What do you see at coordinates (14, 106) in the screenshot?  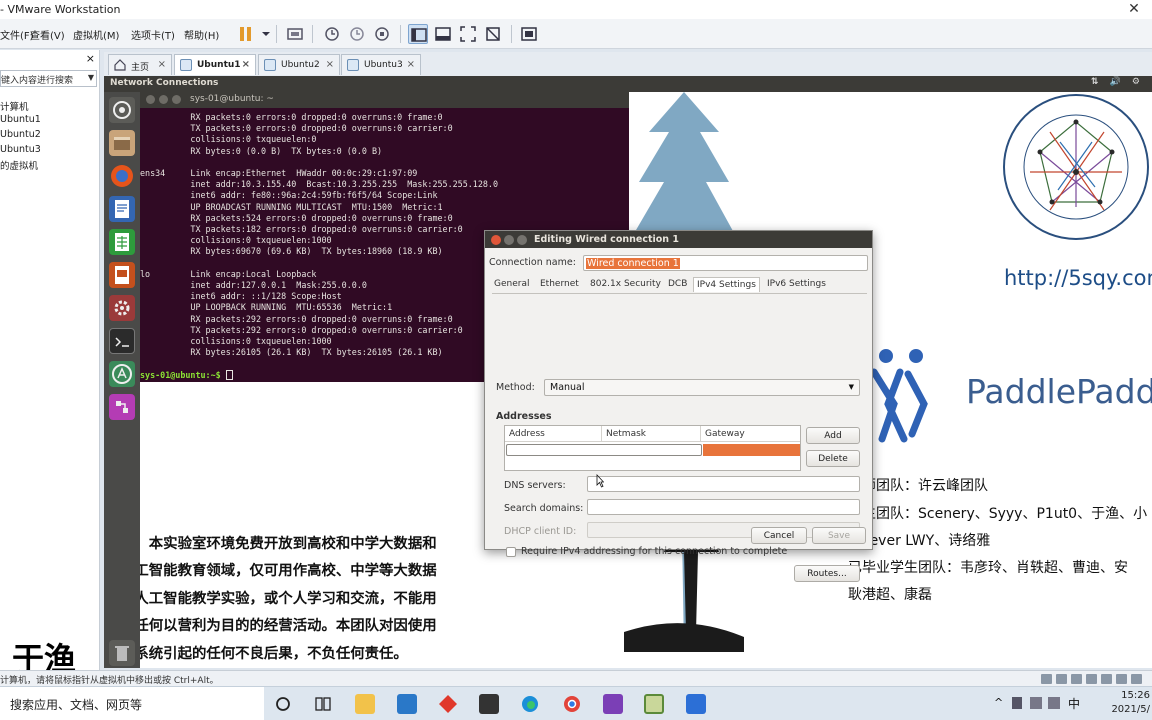 I see `library-item-computer: 计算机` at bounding box center [14, 106].